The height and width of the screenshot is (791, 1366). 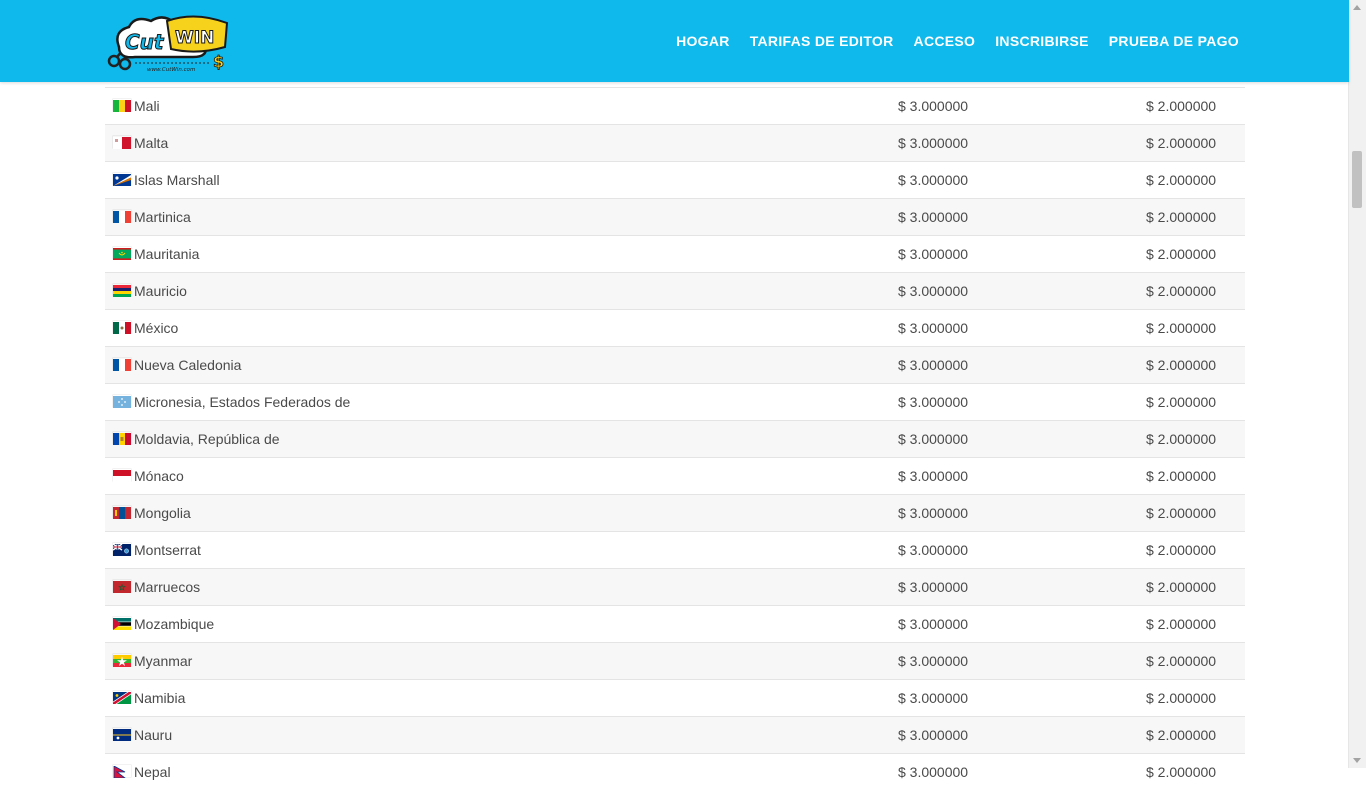 What do you see at coordinates (822, 41) in the screenshot?
I see `nav-publisher-rates: TARIFAS DE EDITOR` at bounding box center [822, 41].